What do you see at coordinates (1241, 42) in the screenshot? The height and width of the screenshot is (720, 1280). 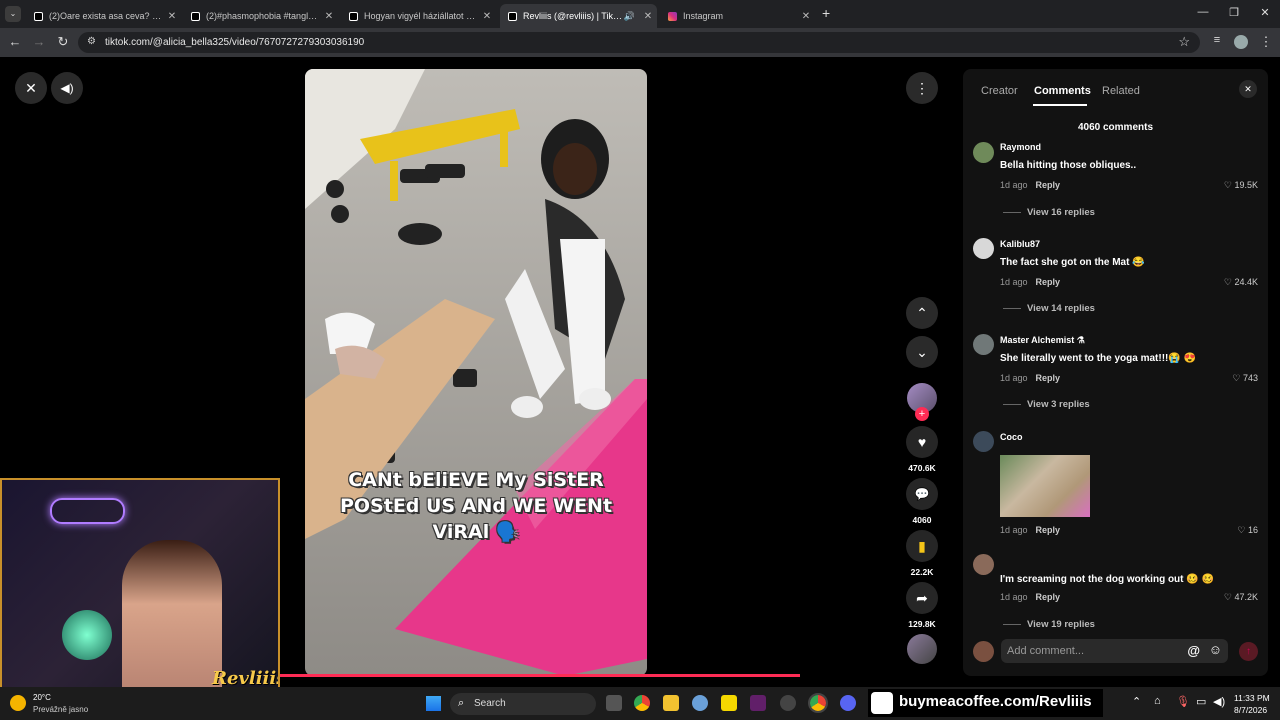 I see `profile-avatar` at bounding box center [1241, 42].